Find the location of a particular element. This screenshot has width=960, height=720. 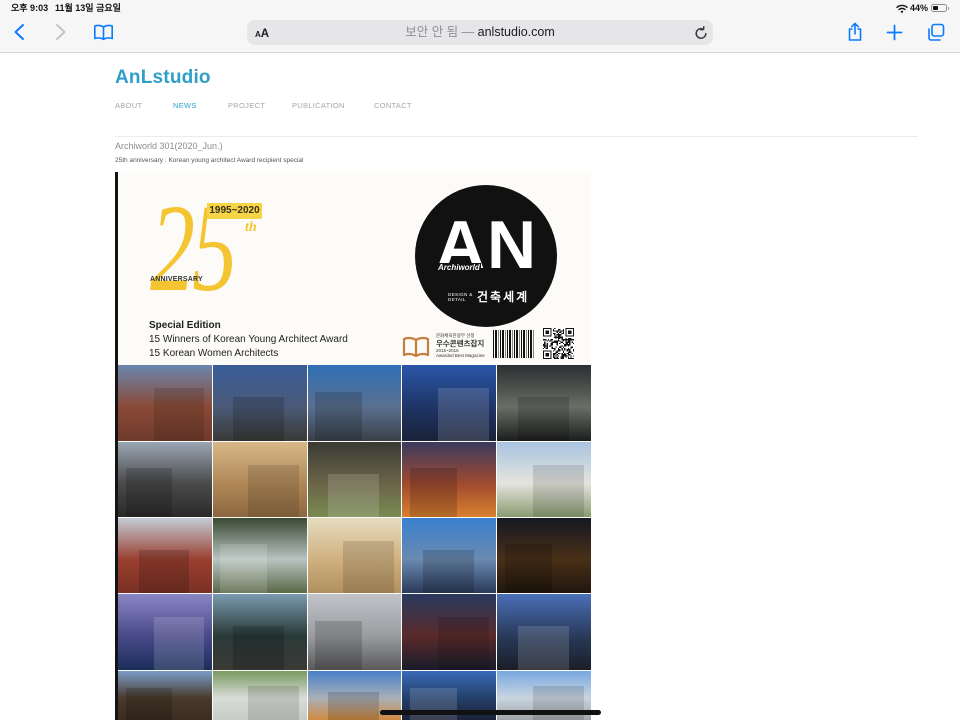

security-warning: 보안 안 됨 is located at coordinates (432, 32).